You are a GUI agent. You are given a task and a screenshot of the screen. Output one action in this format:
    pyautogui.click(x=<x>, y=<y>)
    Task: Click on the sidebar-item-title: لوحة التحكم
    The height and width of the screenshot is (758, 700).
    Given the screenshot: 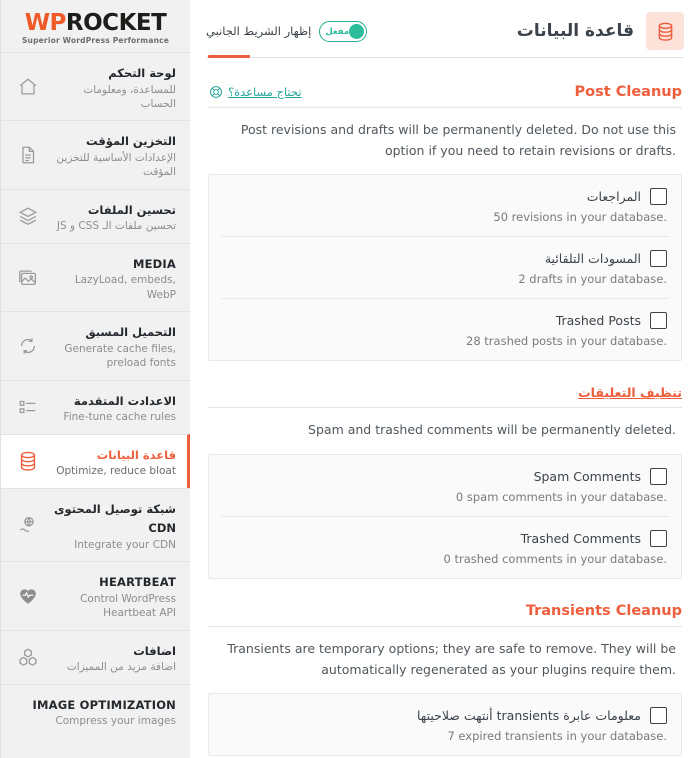 What is the action you would take?
    pyautogui.click(x=142, y=73)
    